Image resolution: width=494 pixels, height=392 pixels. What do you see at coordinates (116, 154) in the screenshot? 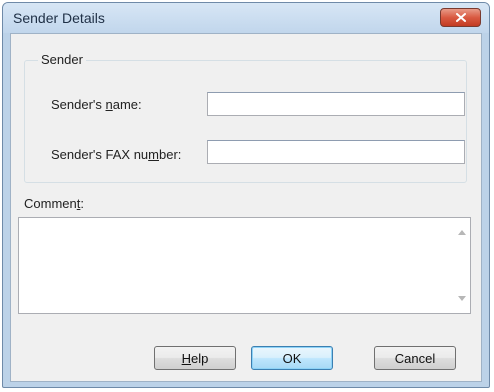
I see `sender-fax-label: Sender's FAX number:` at bounding box center [116, 154].